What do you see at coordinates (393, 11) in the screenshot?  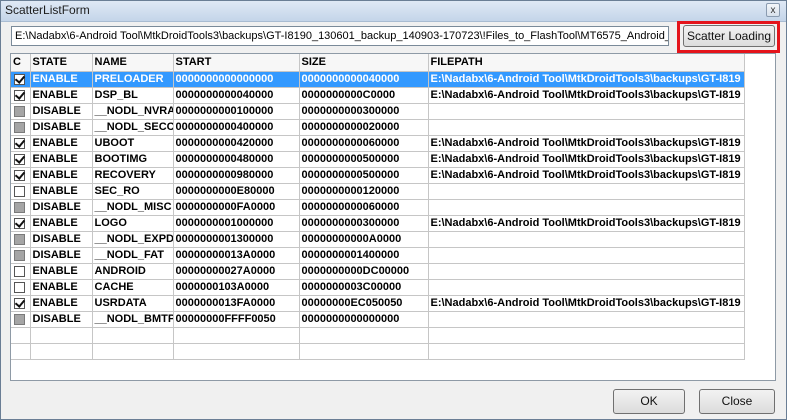 I see `title-bar: ScatterListForm x` at bounding box center [393, 11].